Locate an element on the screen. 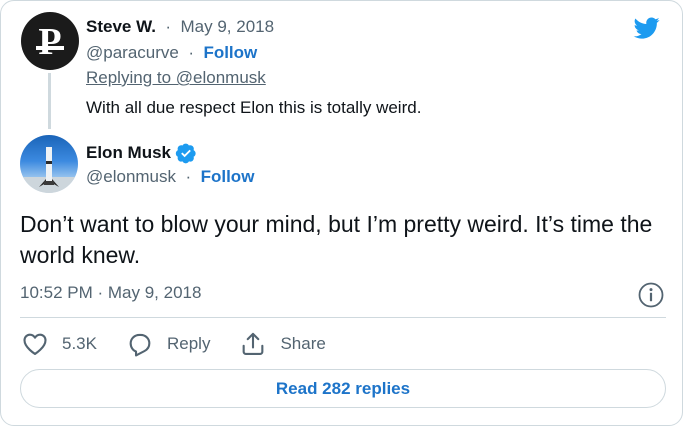 The height and width of the screenshot is (426, 683). replying-to-link: Replying to @elonmusk is located at coordinates (176, 78).